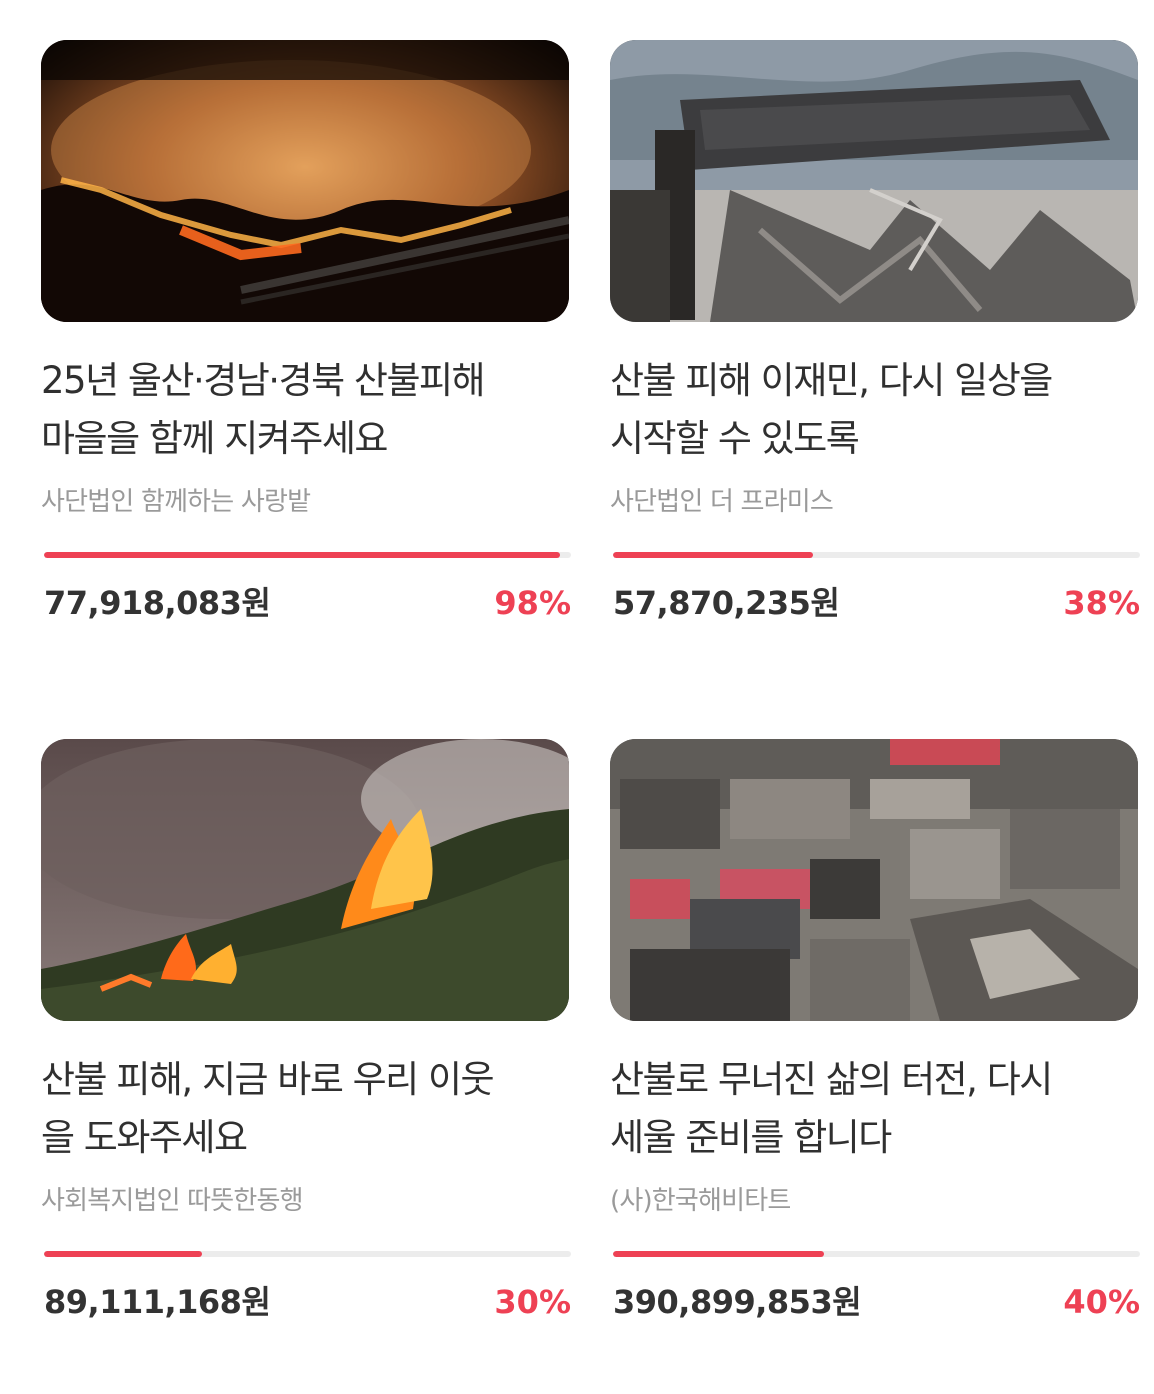 The height and width of the screenshot is (1394, 1154). Describe the element at coordinates (532, 1302) in the screenshot. I see `progress-percent: 30%` at that location.